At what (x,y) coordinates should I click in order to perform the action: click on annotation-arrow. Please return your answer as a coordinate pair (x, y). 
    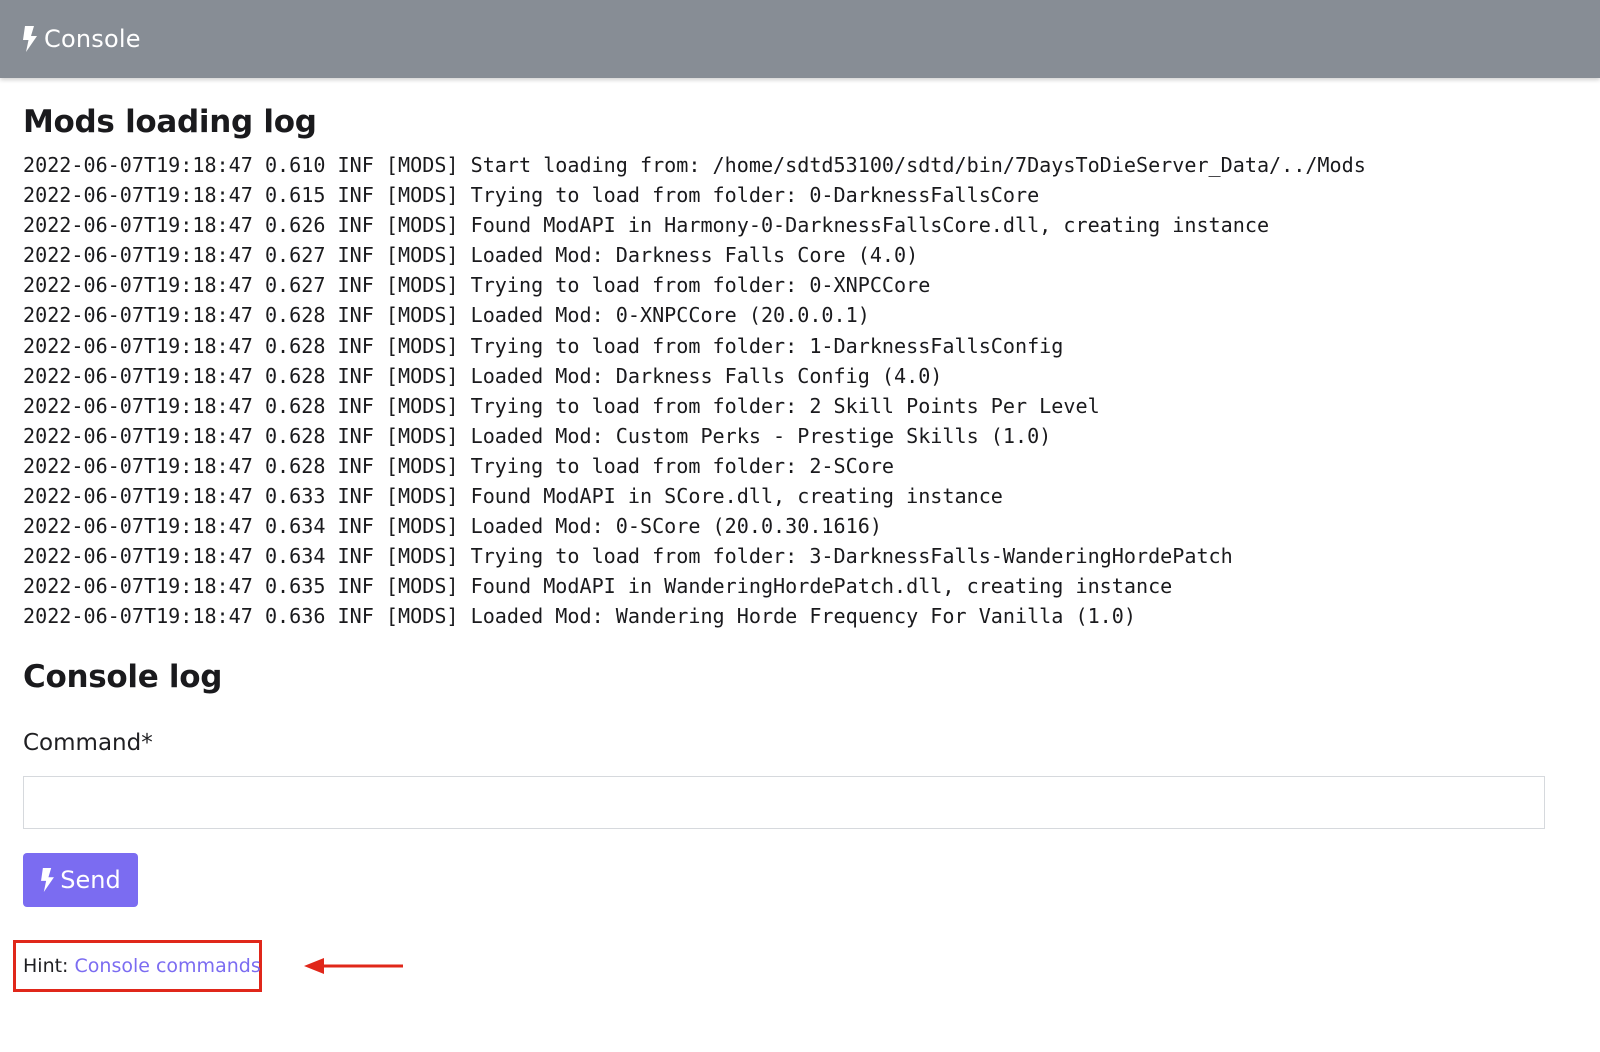
    Looking at the image, I should click on (353, 966).